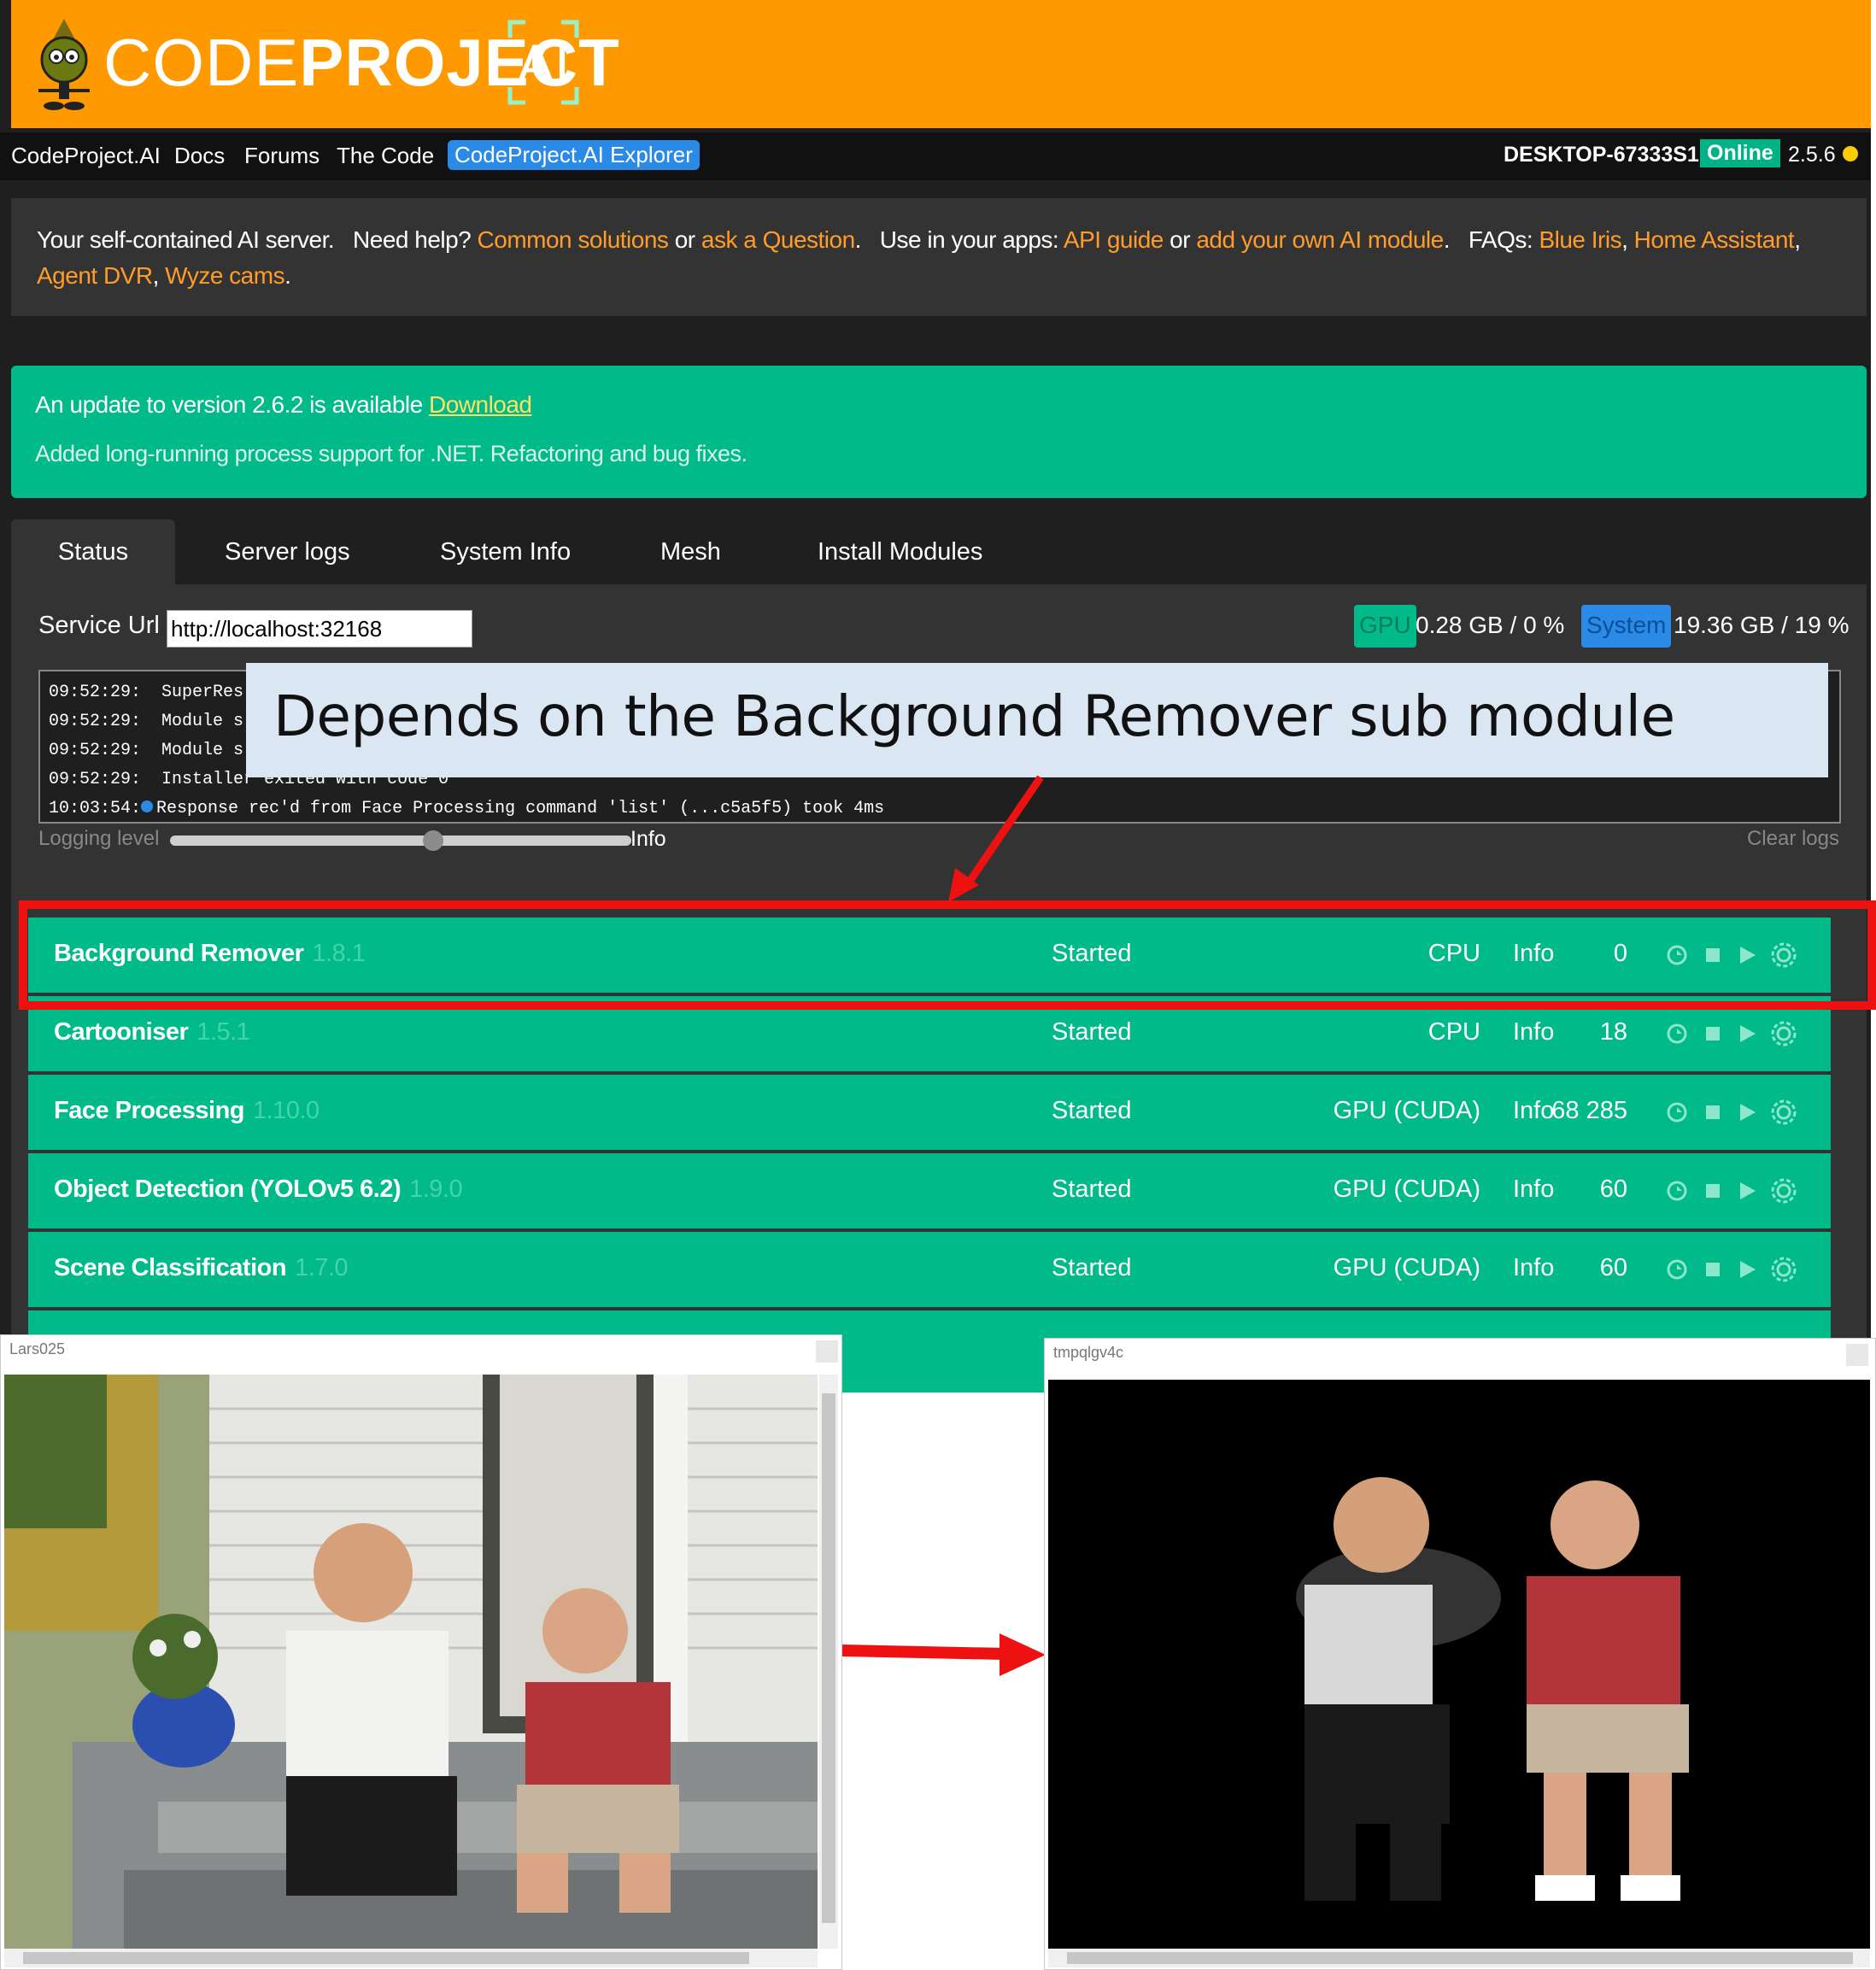 The width and height of the screenshot is (1876, 1970). Describe the element at coordinates (199, 156) in the screenshot. I see `nav-link-docs: Docs` at that location.